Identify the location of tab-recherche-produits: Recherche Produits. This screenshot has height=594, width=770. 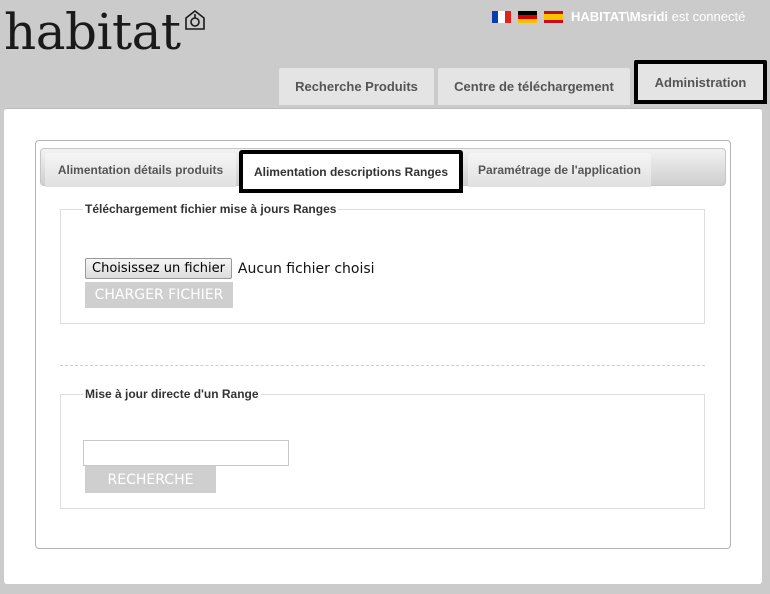
(356, 86).